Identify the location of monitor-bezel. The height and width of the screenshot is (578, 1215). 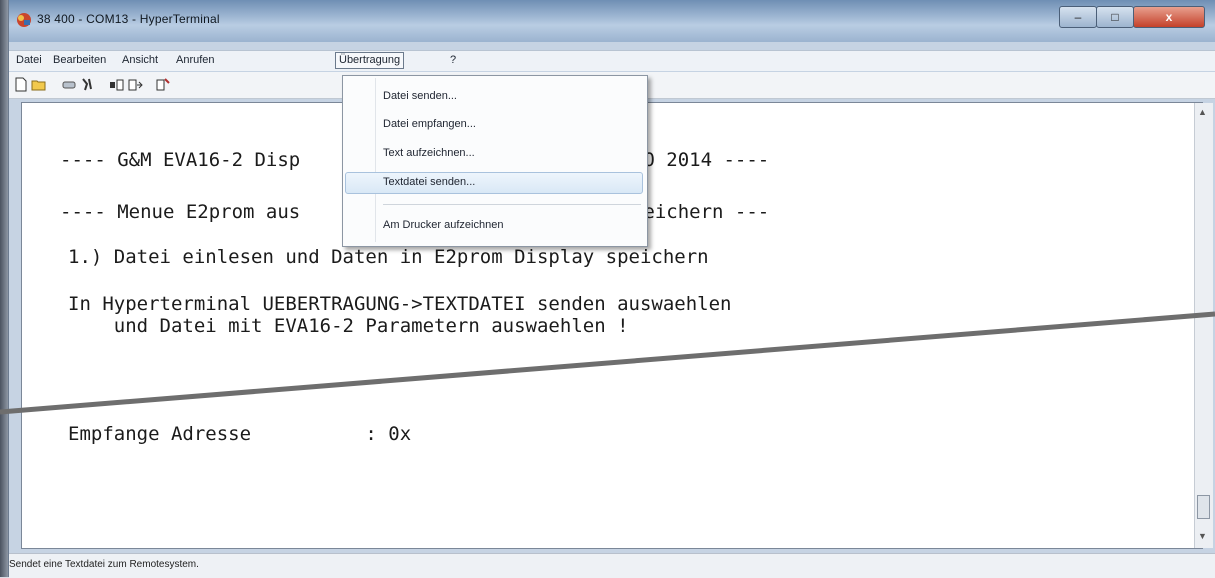
(4, 288).